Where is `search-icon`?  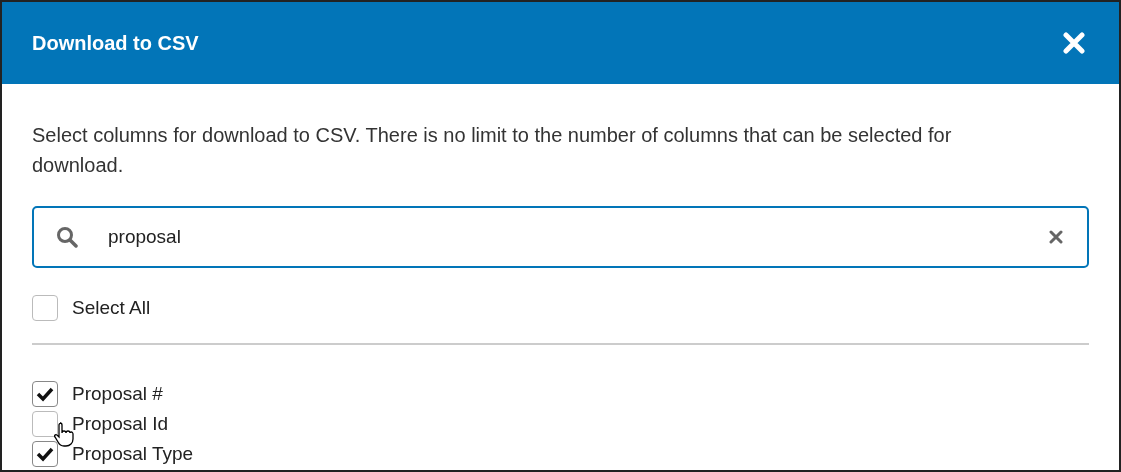 search-icon is located at coordinates (67, 237).